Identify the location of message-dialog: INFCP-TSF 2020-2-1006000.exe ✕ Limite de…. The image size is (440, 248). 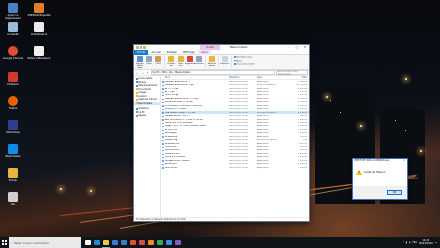
(380, 179).